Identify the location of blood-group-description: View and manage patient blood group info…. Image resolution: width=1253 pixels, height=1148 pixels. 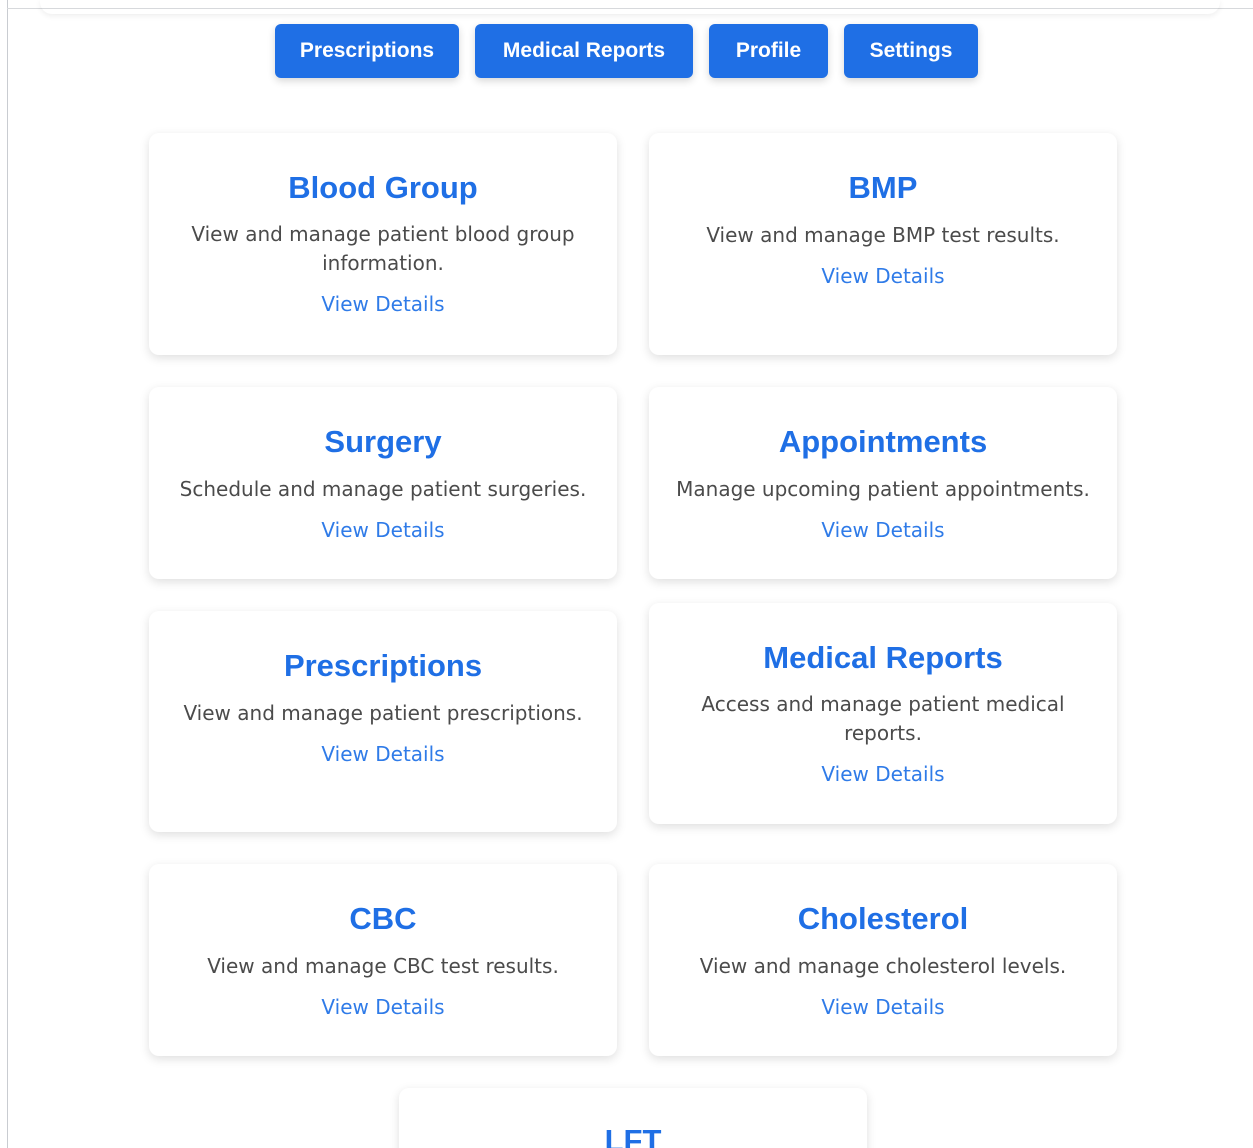
(383, 248).